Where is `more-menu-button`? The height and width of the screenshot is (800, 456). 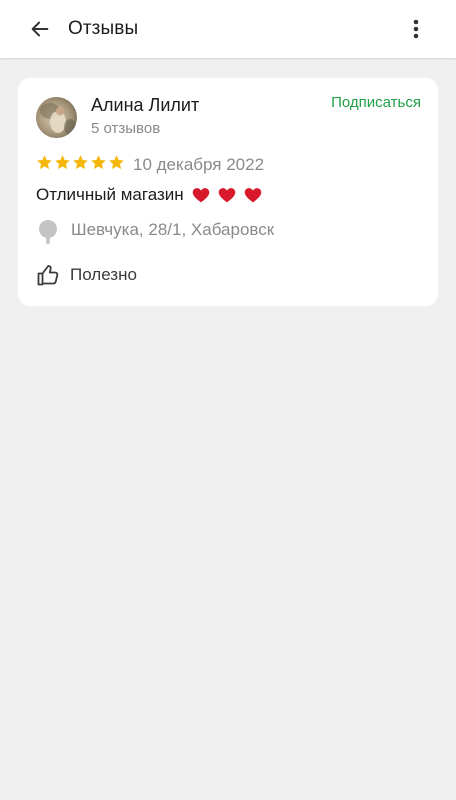
more-menu-button is located at coordinates (416, 29).